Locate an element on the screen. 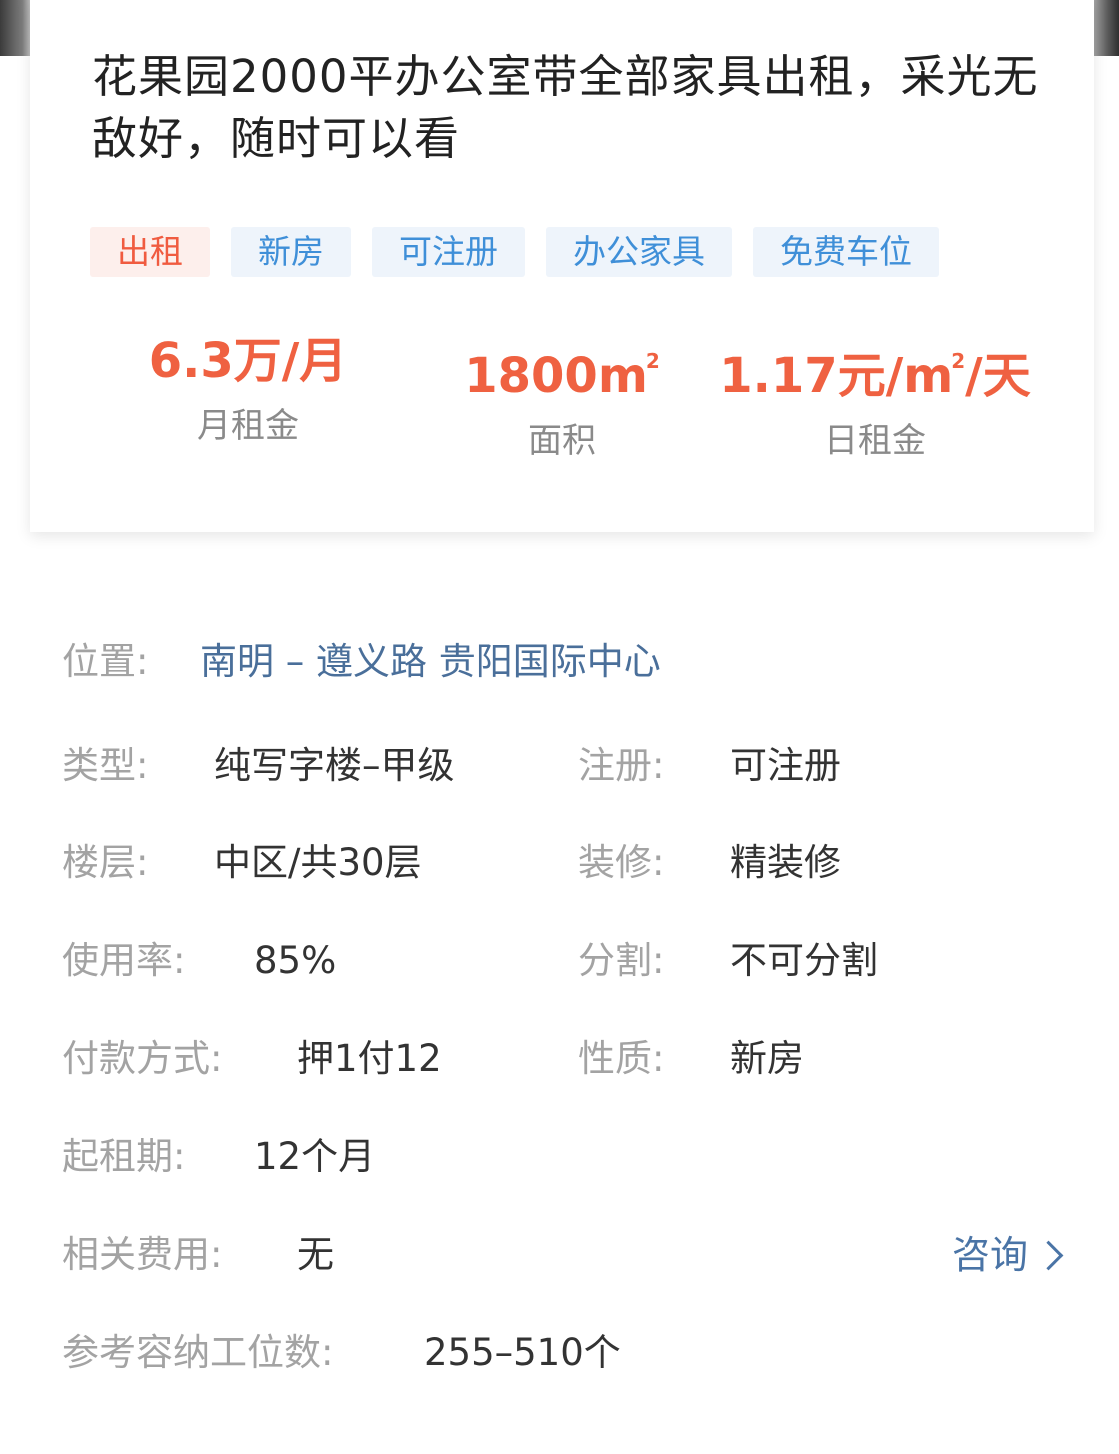  location-key: 位置: is located at coordinates (105, 661).